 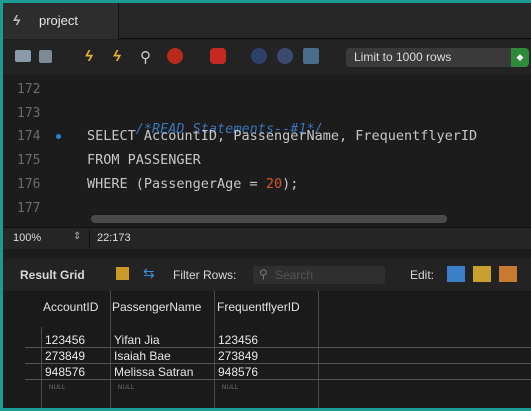 I want to click on add-row-icon, so click(x=482, y=274).